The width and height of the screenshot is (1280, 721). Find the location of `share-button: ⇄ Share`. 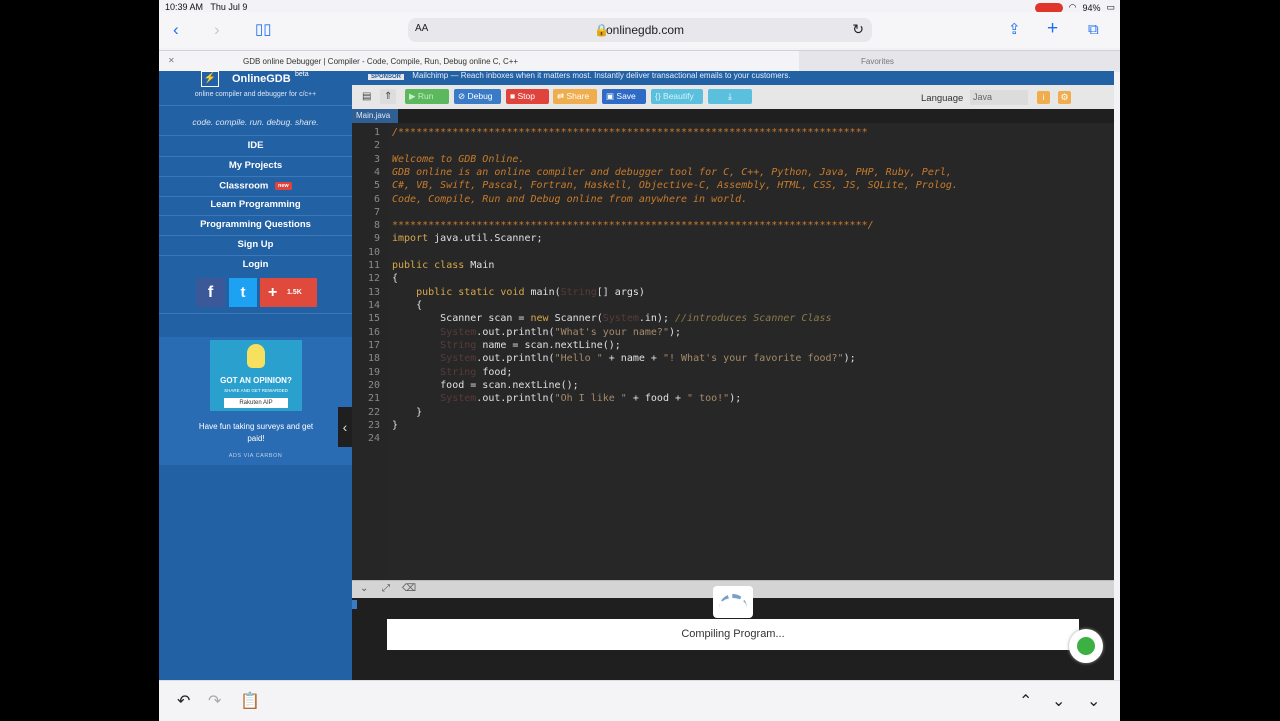

share-button: ⇄ Share is located at coordinates (575, 96).